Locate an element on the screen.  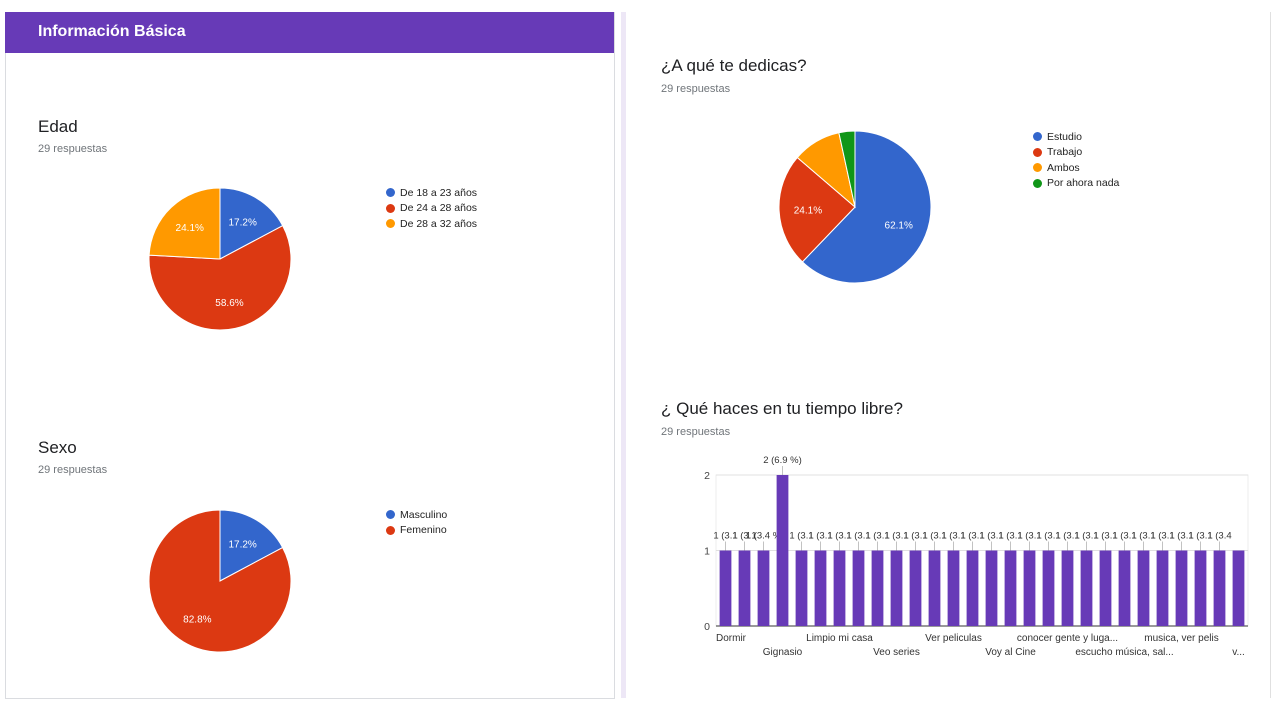
question-title-tiempo: ¿ Qué haces en tu tiempo libre? is located at coordinates (782, 408).